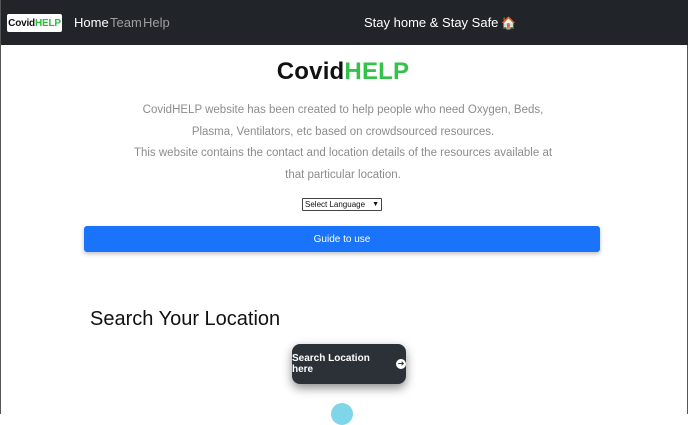 This screenshot has height=425, width=688. What do you see at coordinates (21, 23) in the screenshot?
I see `brand-covid-text: Covid` at bounding box center [21, 23].